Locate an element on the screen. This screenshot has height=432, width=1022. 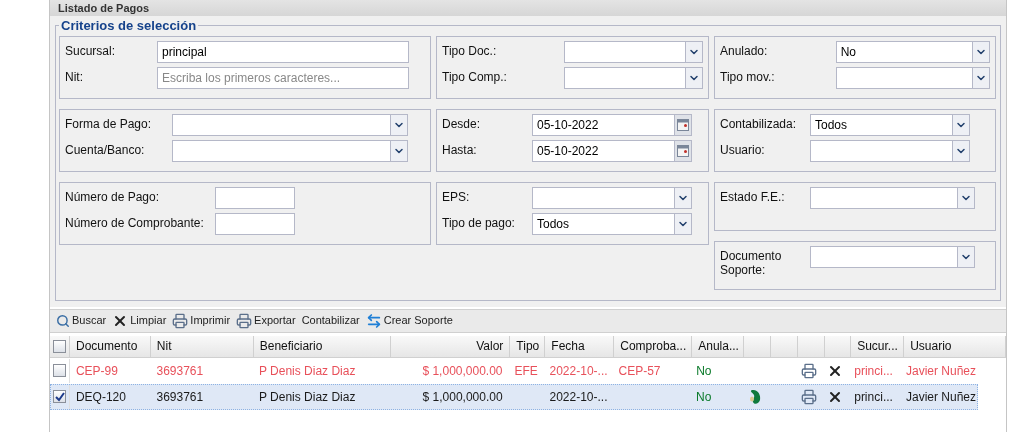
field-label: Forma de Pago: is located at coordinates (109, 123).